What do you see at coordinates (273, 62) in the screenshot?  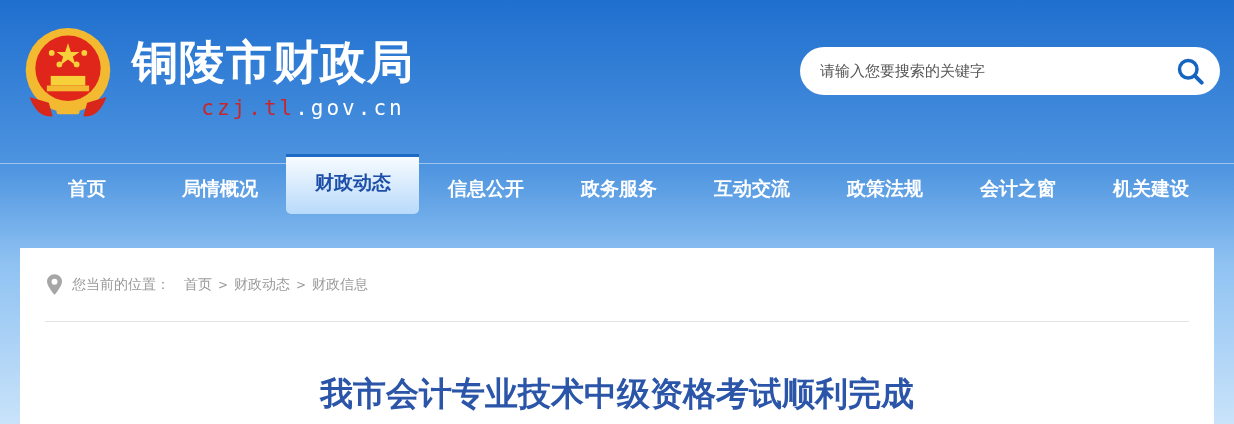 I see `site-title: 铜陵市财政局` at bounding box center [273, 62].